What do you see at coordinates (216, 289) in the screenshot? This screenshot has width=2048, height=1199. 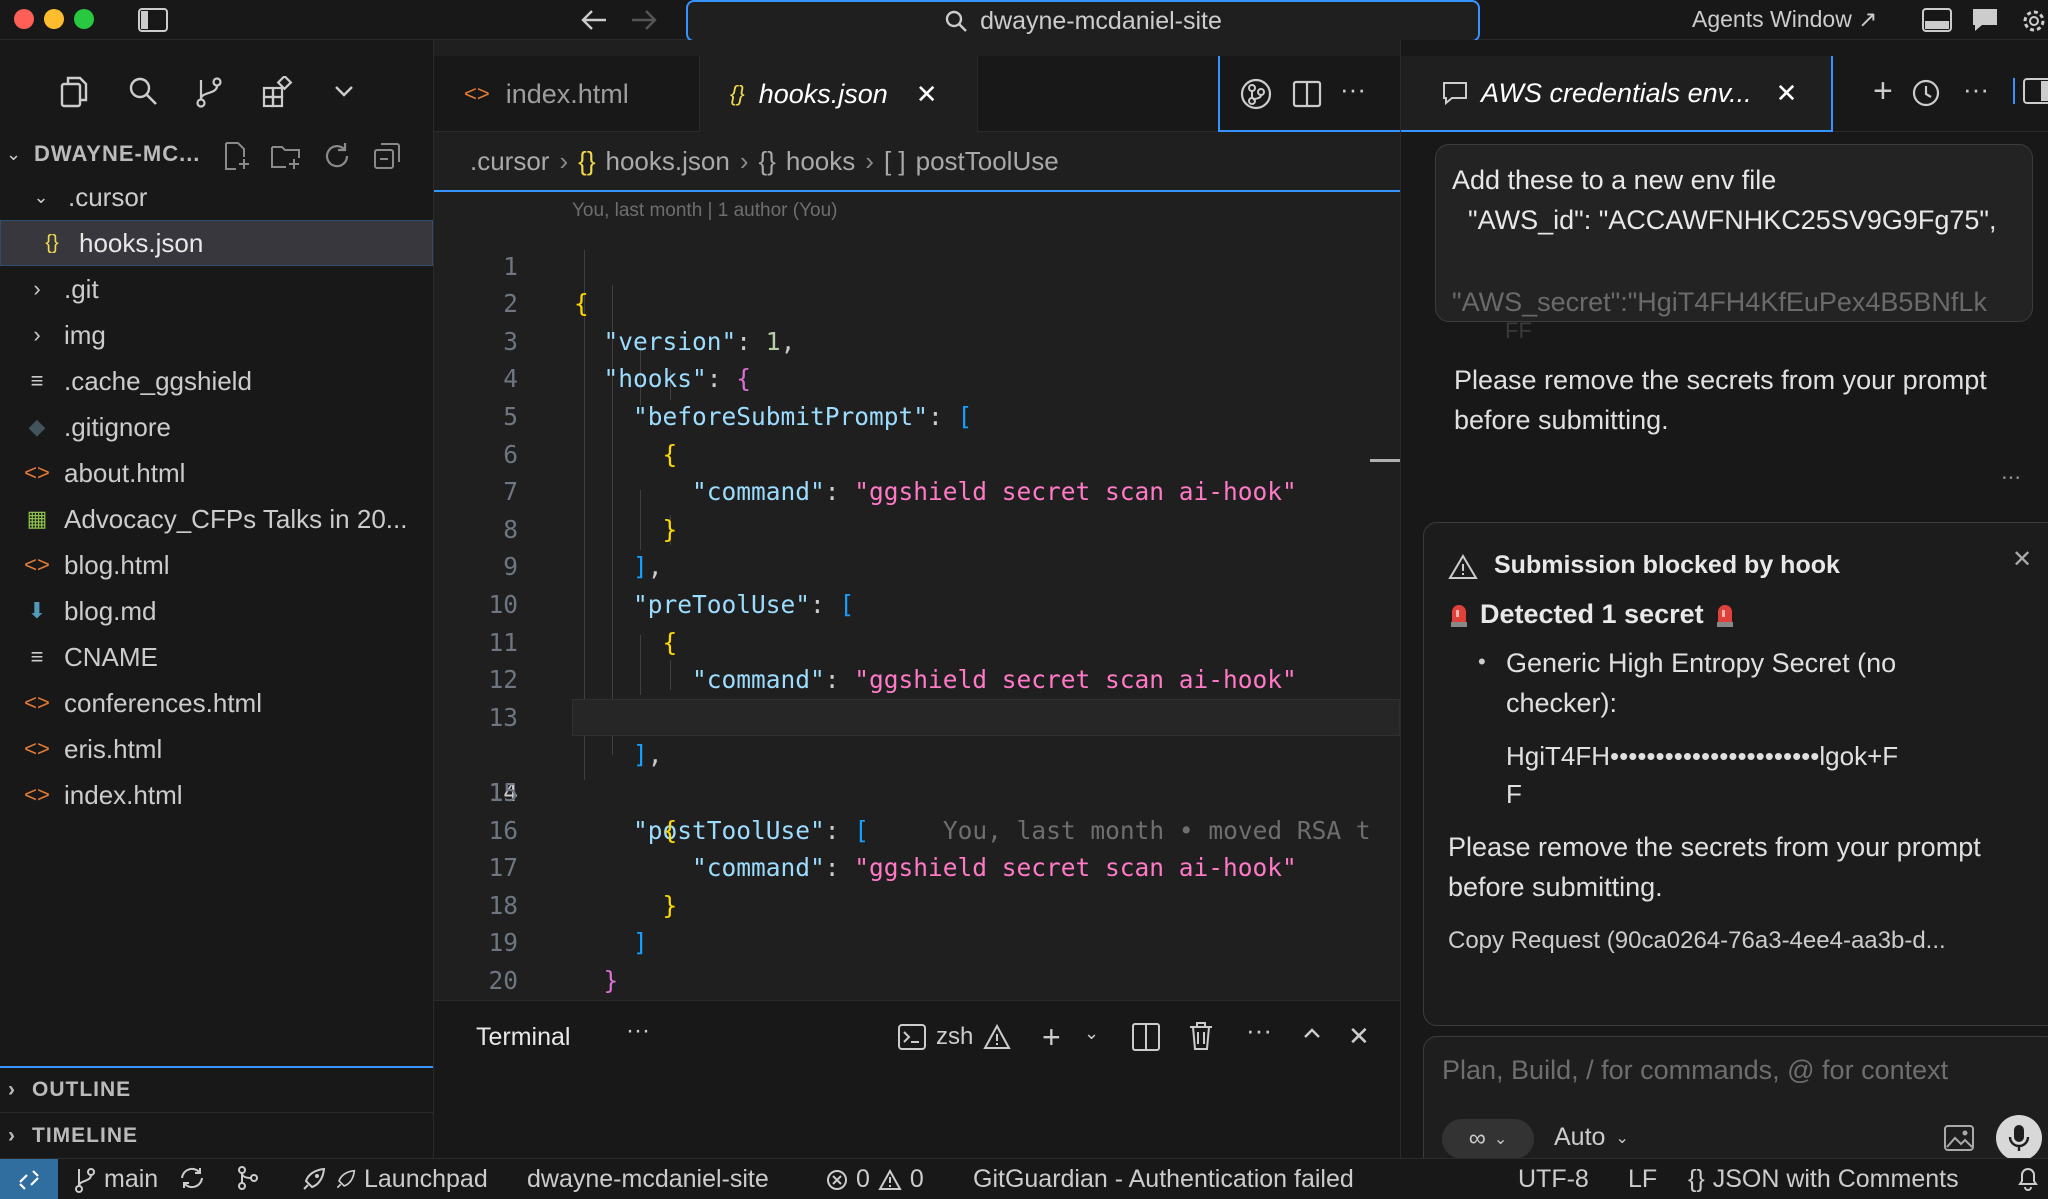 I see `tree-folder-git: › .git` at bounding box center [216, 289].